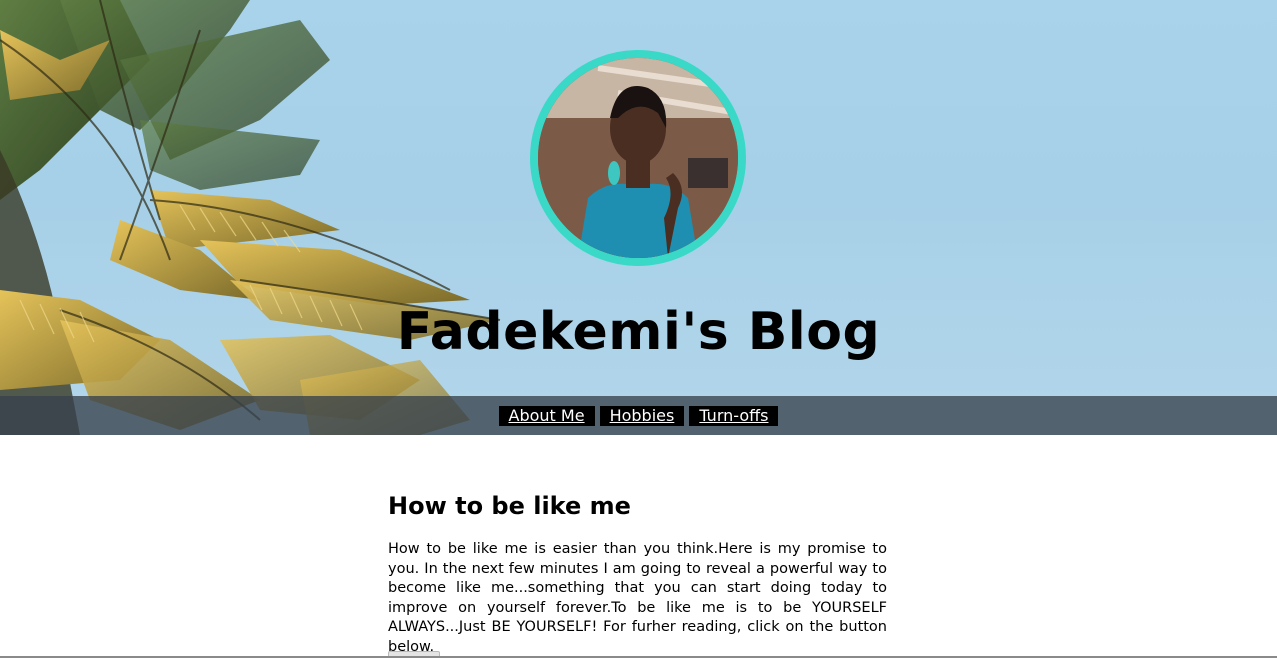 The height and width of the screenshot is (658, 1277). I want to click on nav-item-turn-offs: Turn-offs, so click(734, 416).